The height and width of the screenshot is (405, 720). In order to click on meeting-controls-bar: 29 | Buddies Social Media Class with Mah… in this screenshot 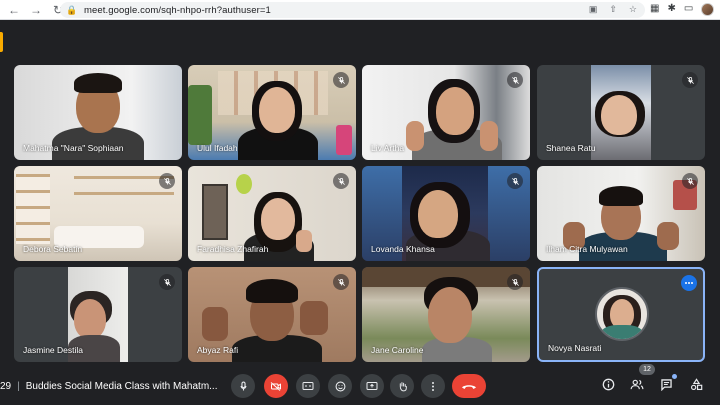, I will do `click(360, 386)`.